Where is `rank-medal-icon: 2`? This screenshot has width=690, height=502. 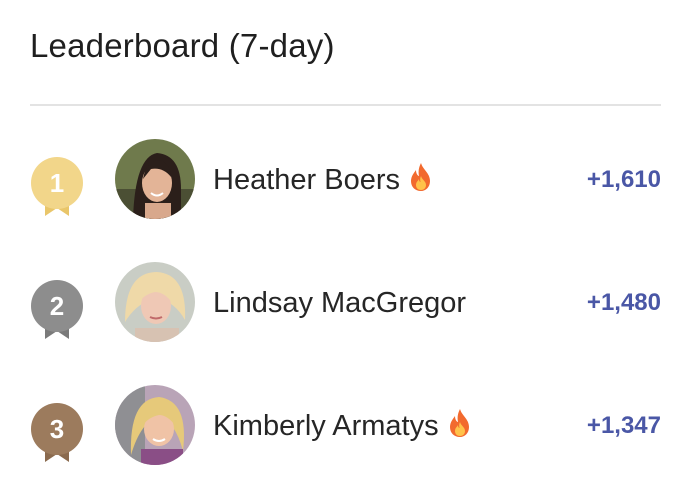 rank-medal-icon: 2 is located at coordinates (57, 310).